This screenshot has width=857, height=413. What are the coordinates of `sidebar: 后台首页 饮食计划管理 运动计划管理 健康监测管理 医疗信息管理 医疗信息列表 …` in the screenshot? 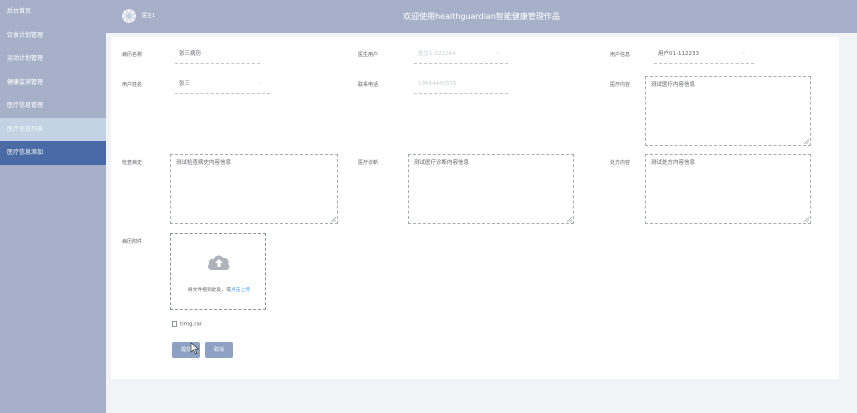 It's located at (53, 206).